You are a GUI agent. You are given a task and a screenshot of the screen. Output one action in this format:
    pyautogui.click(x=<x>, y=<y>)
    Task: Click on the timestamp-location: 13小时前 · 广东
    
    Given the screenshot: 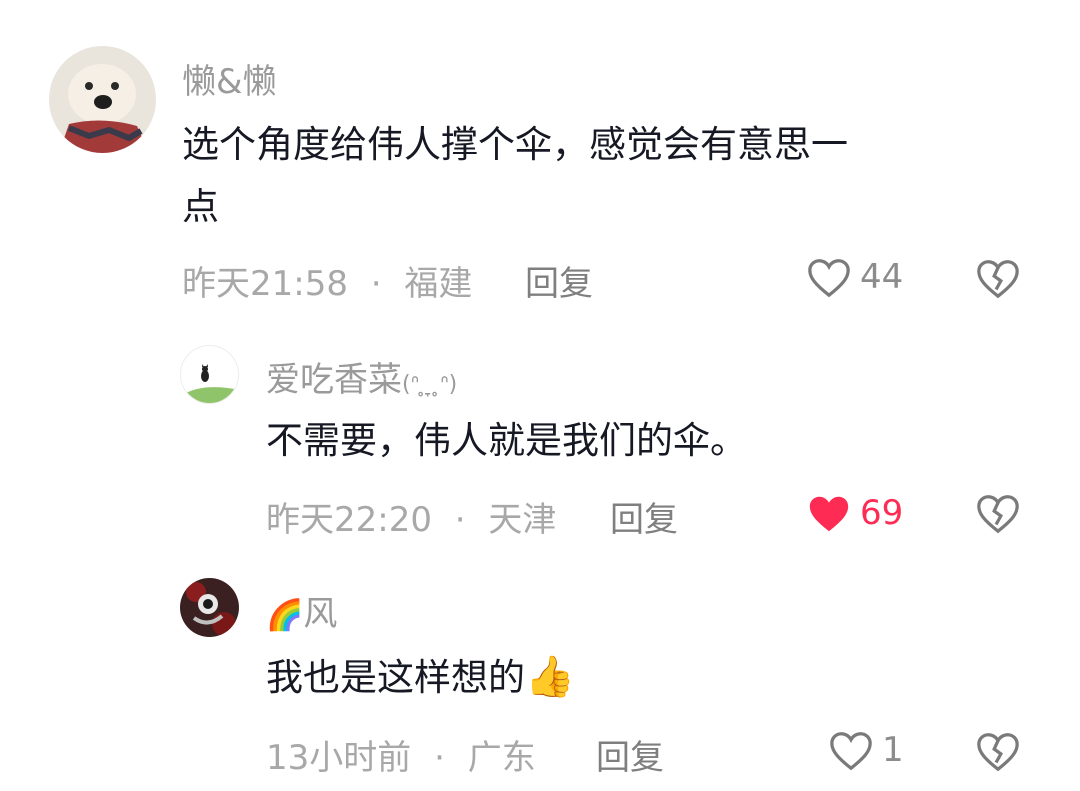 What is the action you would take?
    pyautogui.click(x=401, y=754)
    